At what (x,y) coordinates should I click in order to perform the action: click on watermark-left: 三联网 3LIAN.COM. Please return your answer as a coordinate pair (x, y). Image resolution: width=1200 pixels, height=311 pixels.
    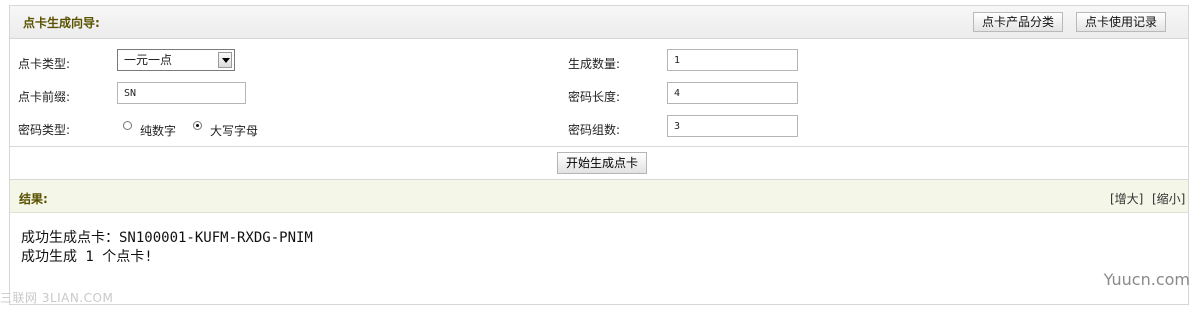
    Looking at the image, I should click on (57, 298).